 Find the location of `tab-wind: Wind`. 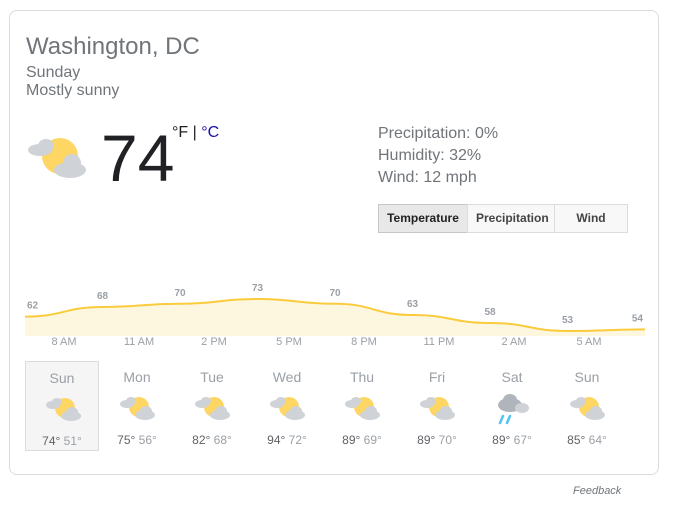

tab-wind: Wind is located at coordinates (591, 218).